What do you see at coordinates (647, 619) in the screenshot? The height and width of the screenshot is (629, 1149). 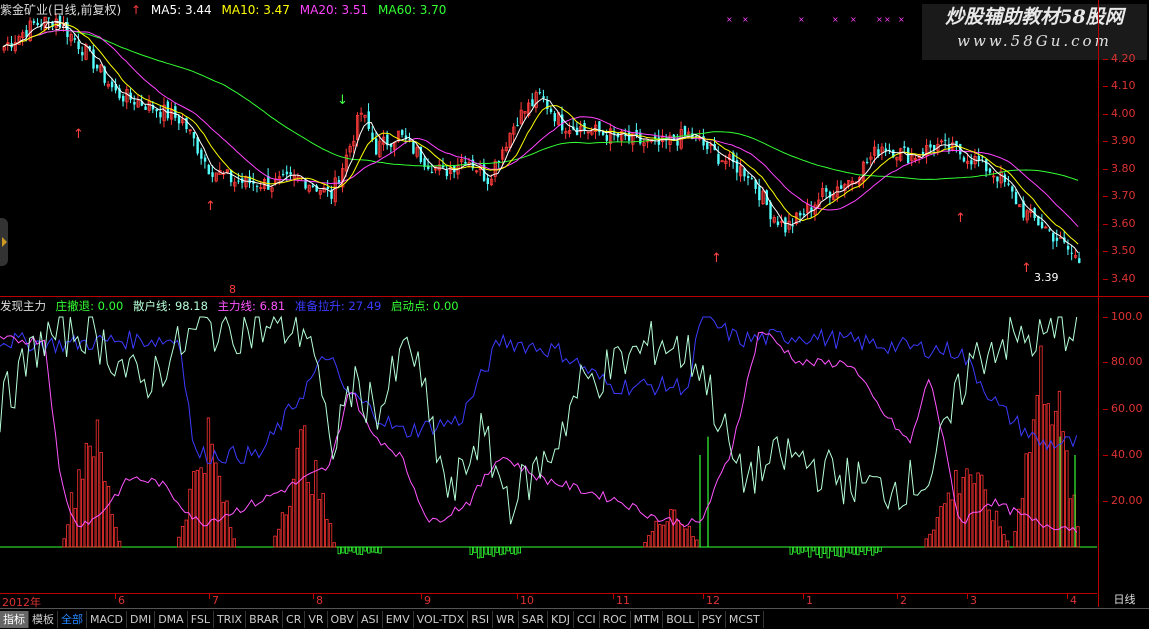 I see `tab-mtm: MTM` at bounding box center [647, 619].